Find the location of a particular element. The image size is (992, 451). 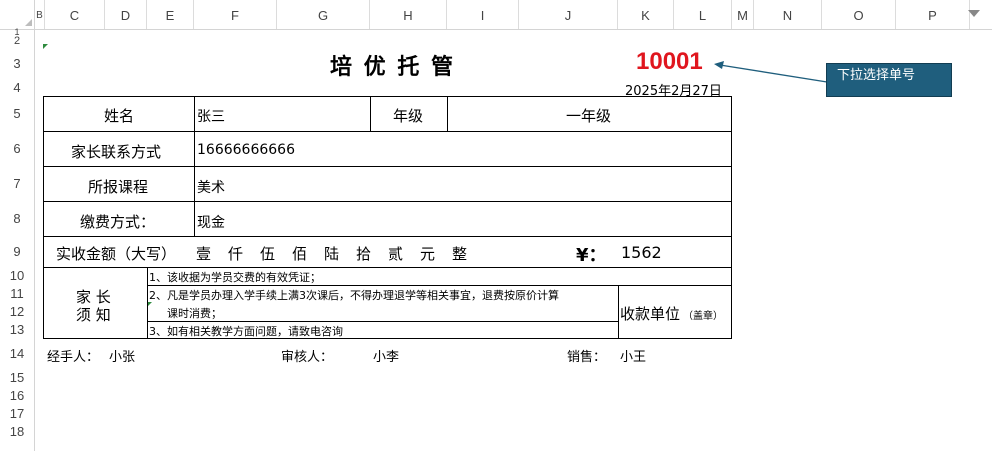

notice-item-2: 2、凡是学员办理入学手续上满3次课后，不得办理退学等相关事宜，退费按原价计算 is located at coordinates (354, 295).